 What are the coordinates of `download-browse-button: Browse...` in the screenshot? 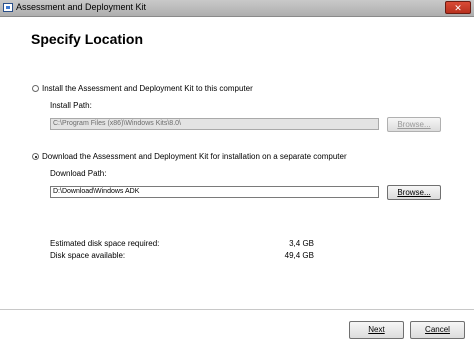 It's located at (414, 192).